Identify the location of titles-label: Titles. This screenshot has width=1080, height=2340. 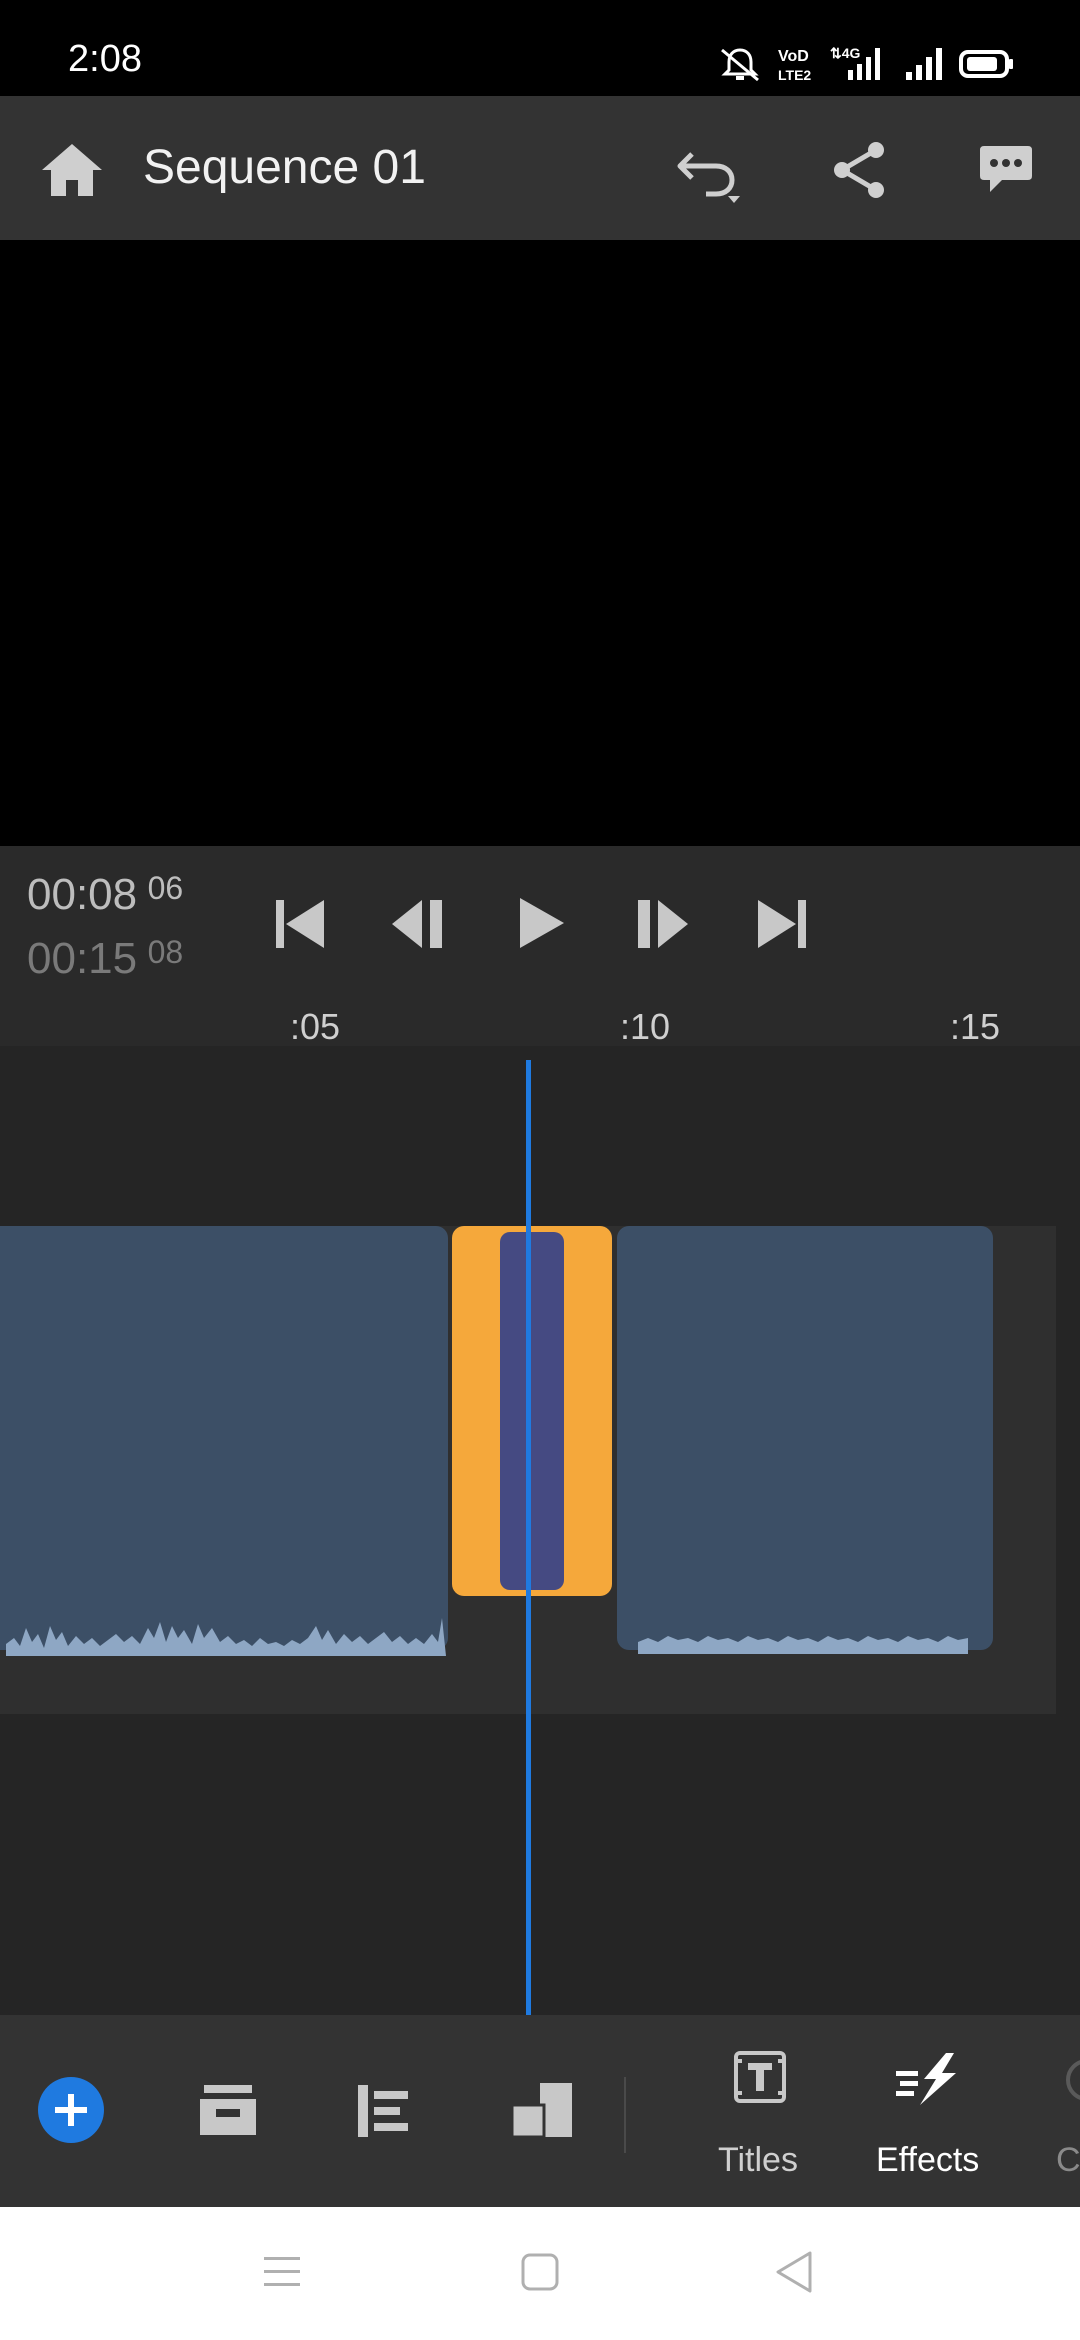
(758, 2160).